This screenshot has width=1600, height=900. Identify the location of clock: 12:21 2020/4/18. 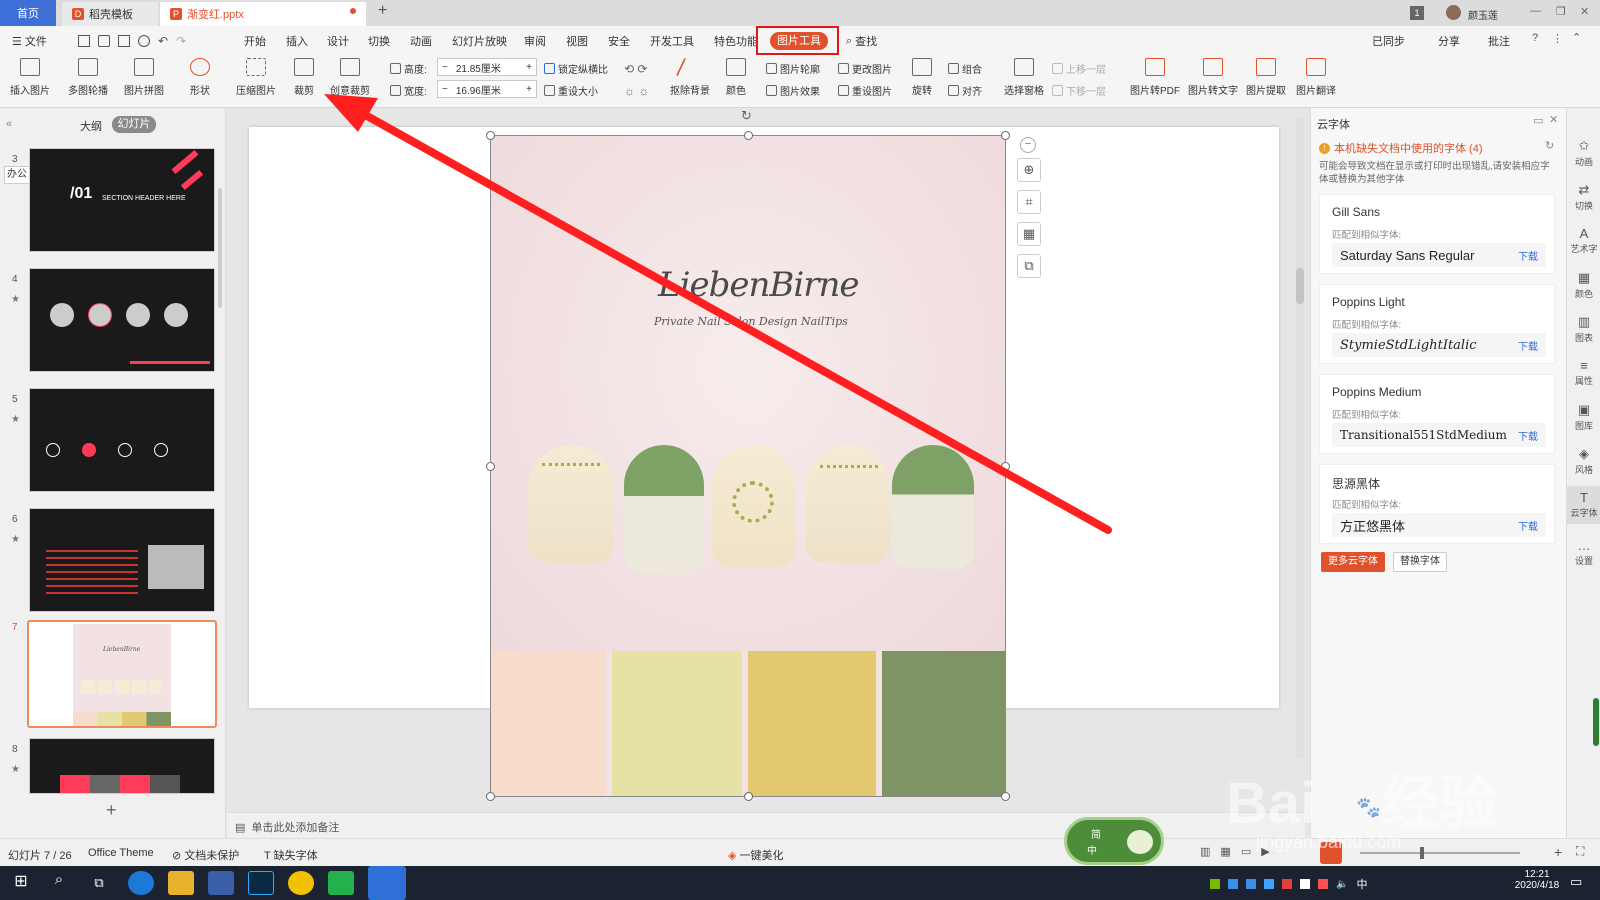
(1537, 880).